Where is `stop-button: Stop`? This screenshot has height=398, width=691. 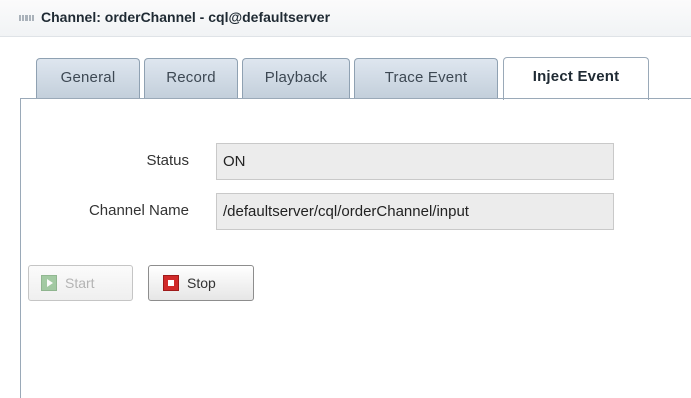 stop-button: Stop is located at coordinates (201, 283).